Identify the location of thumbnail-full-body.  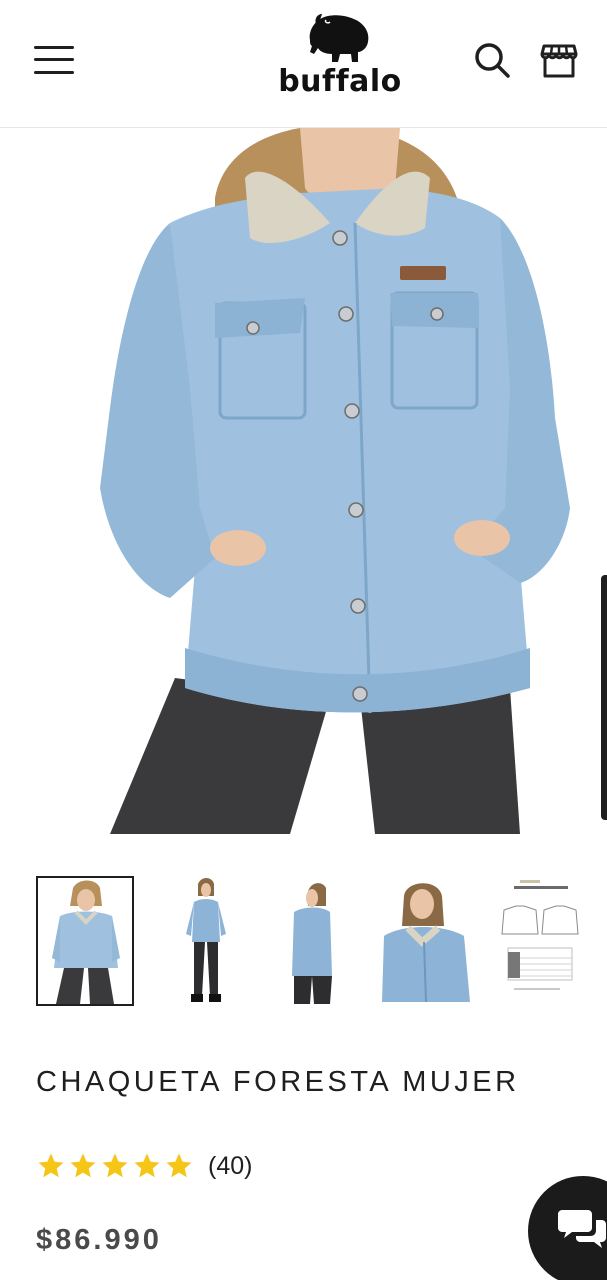
(205, 941).